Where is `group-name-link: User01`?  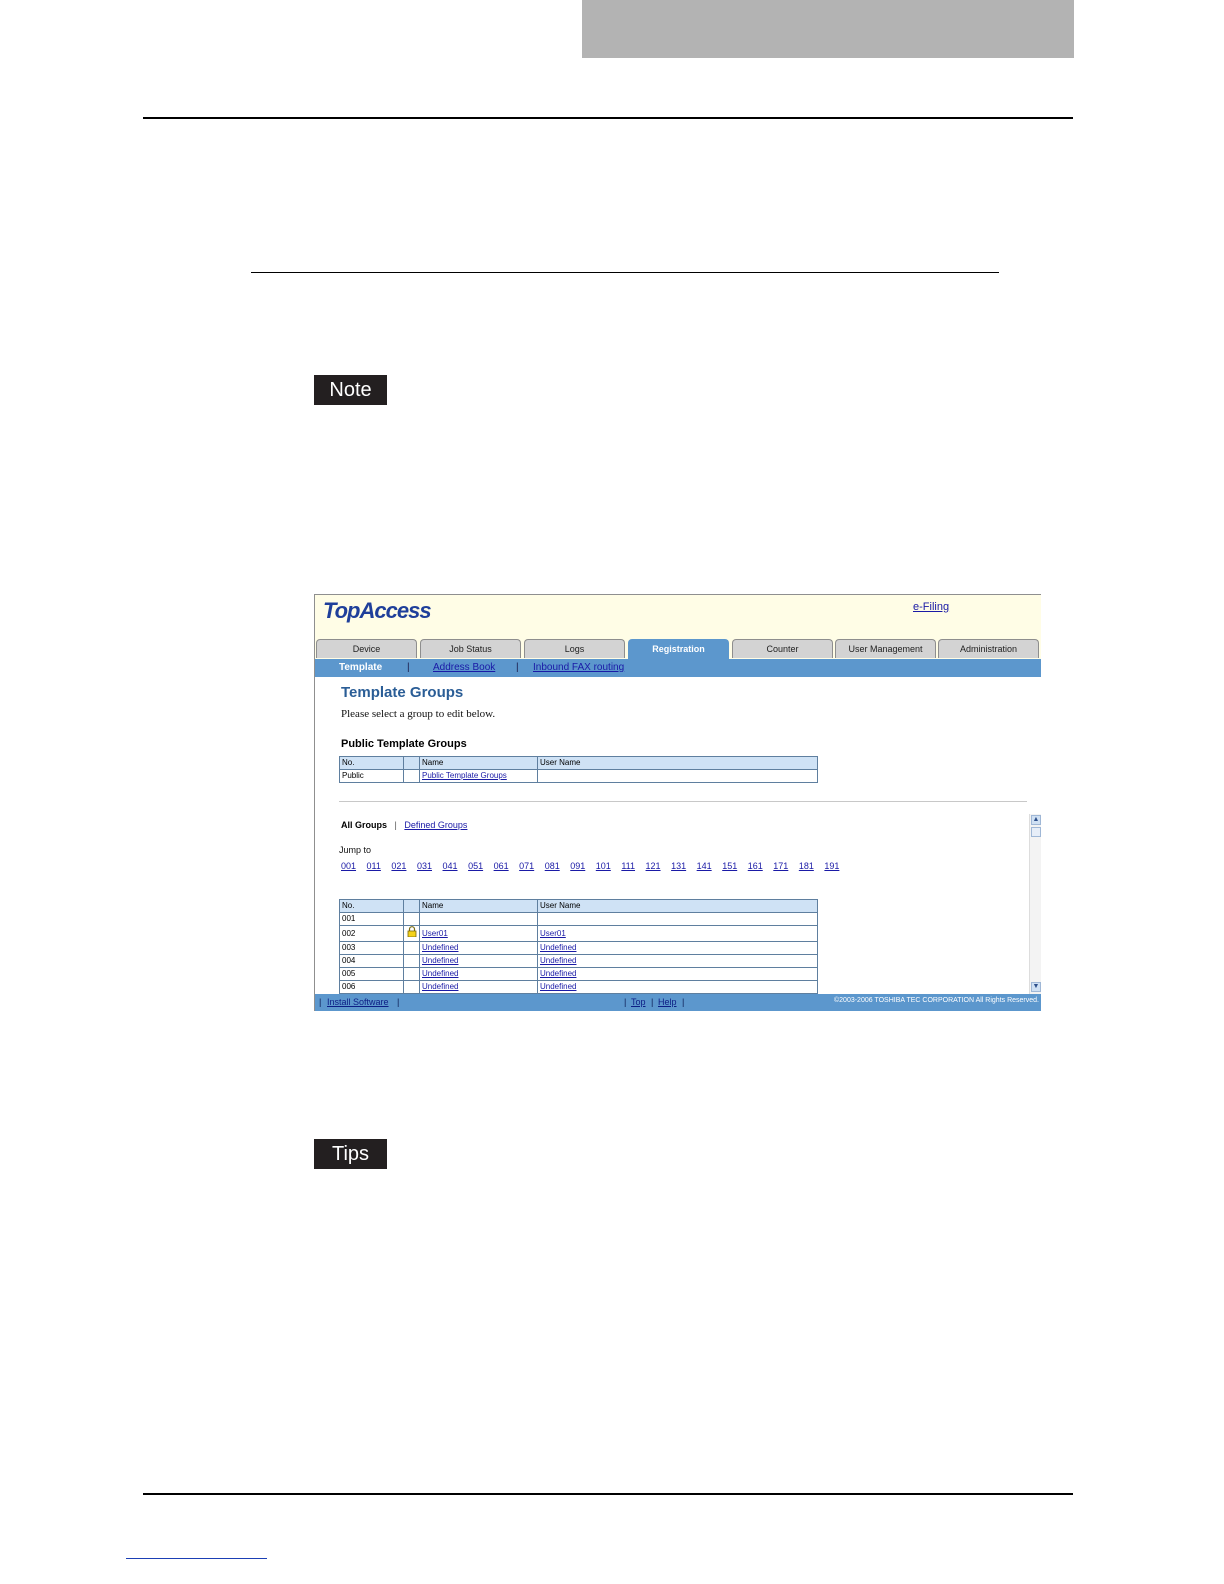
group-name-link: User01 is located at coordinates (435, 933).